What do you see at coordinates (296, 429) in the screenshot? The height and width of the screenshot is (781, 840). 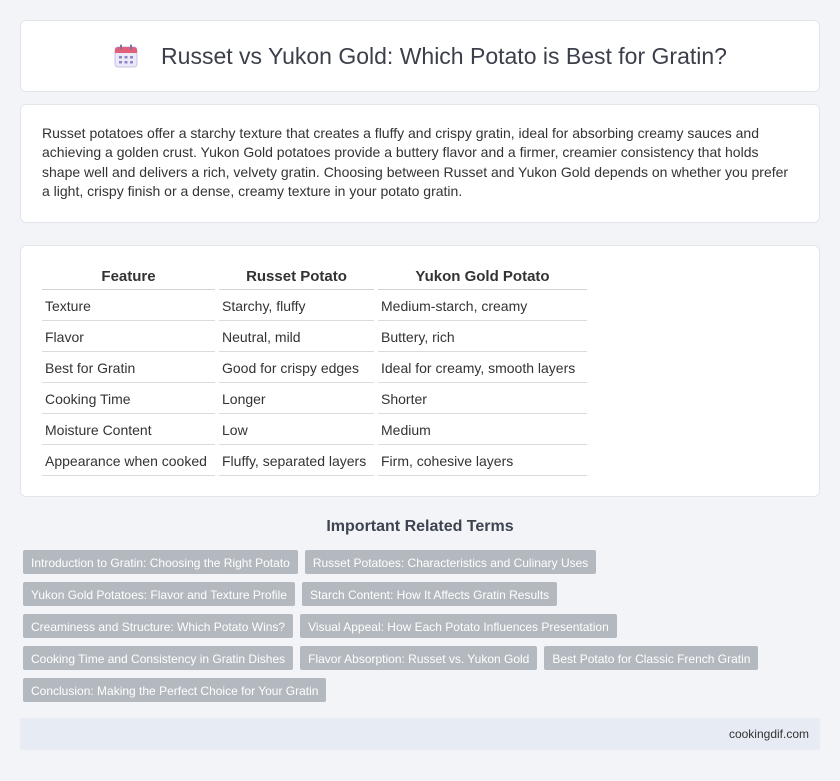 I see `table-cell: Low` at bounding box center [296, 429].